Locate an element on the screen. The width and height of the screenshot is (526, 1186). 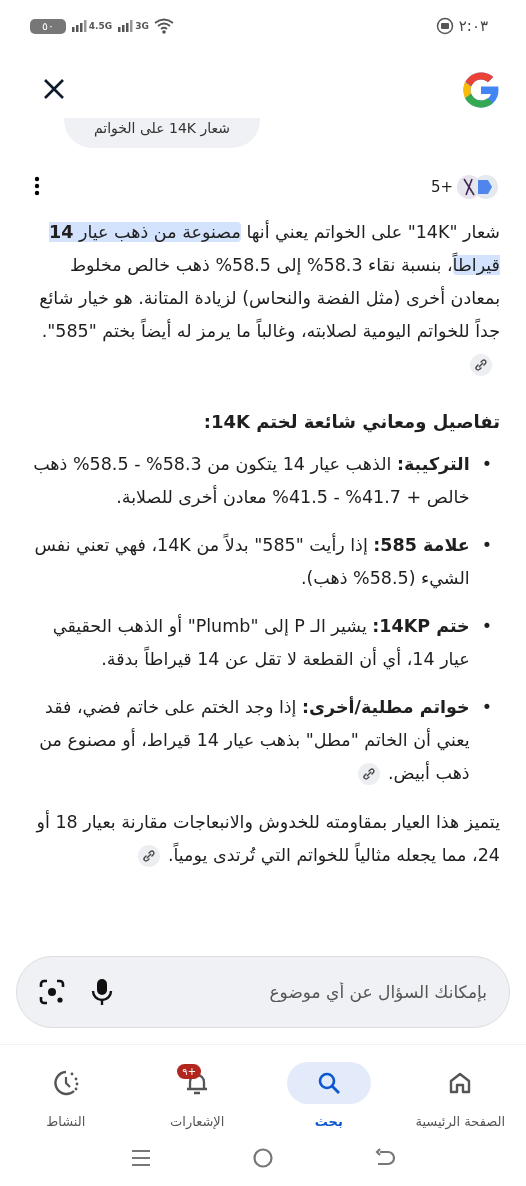
bullet-text: علامة 585: إذا رأيت "585" بدلاً من 14K، فهي تعني نفس الشيء (58.5% ذهب). is located at coordinates (251, 561).